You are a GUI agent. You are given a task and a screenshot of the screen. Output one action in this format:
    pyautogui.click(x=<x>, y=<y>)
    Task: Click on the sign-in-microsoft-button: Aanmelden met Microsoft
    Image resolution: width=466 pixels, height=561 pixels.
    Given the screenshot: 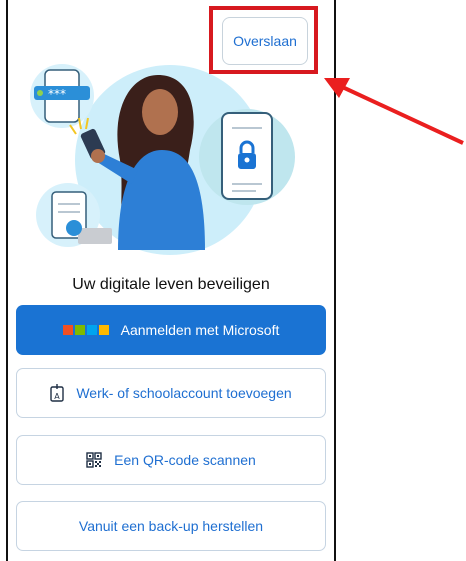 What is the action you would take?
    pyautogui.click(x=171, y=330)
    